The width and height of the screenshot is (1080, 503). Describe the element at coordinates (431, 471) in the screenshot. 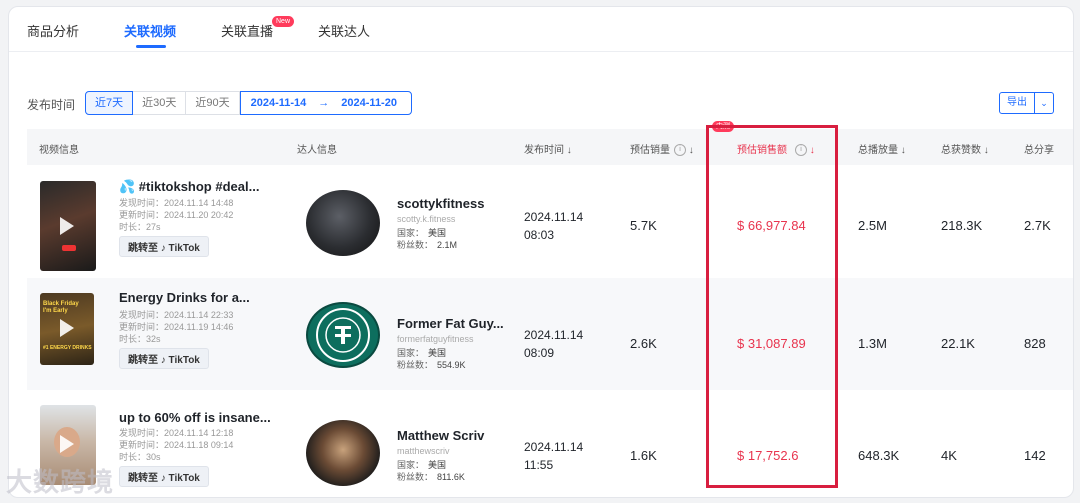

I see `influencer-meta: 国家： 美国 粉丝数： 811.6K` at that location.